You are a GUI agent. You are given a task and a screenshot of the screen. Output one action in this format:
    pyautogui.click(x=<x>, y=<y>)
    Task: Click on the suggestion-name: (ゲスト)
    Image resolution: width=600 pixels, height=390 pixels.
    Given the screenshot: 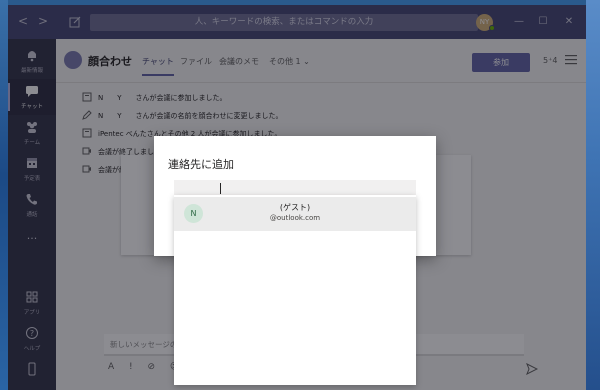 What is the action you would take?
    pyautogui.click(x=295, y=207)
    